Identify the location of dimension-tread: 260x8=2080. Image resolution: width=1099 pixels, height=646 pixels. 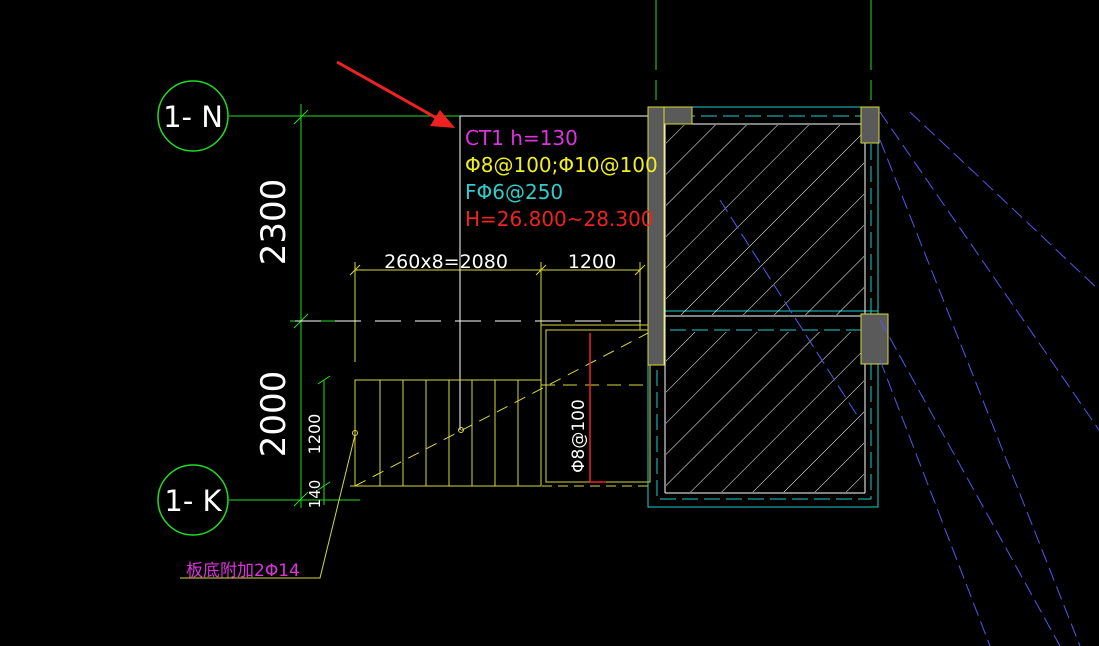
(446, 262).